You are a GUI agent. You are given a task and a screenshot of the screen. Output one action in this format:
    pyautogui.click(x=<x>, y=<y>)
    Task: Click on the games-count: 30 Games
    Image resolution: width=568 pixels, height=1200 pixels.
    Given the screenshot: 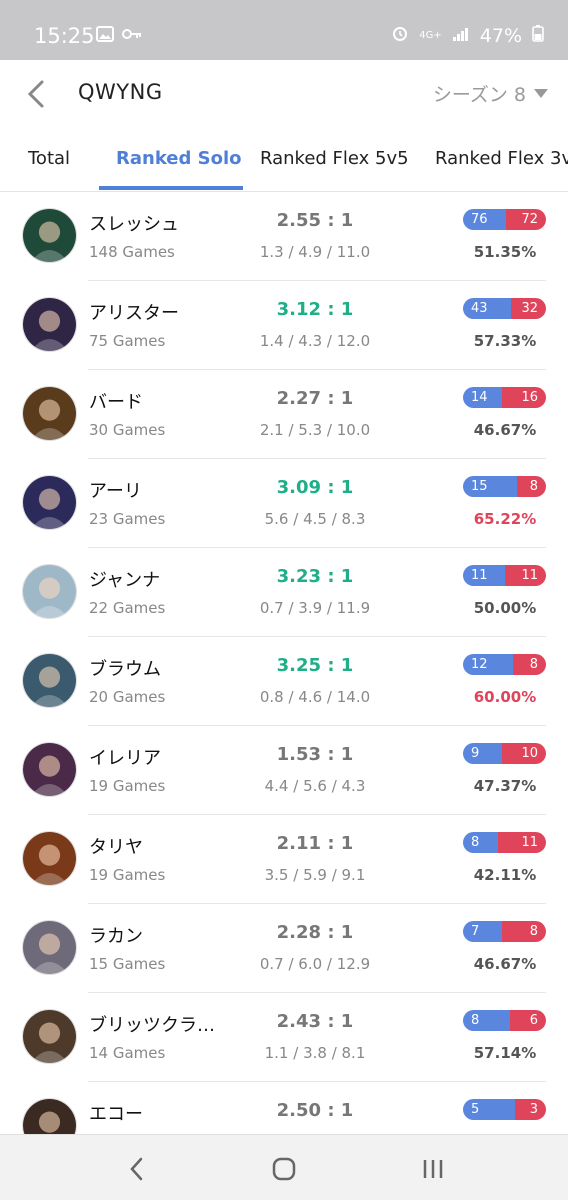 What is the action you would take?
    pyautogui.click(x=127, y=430)
    